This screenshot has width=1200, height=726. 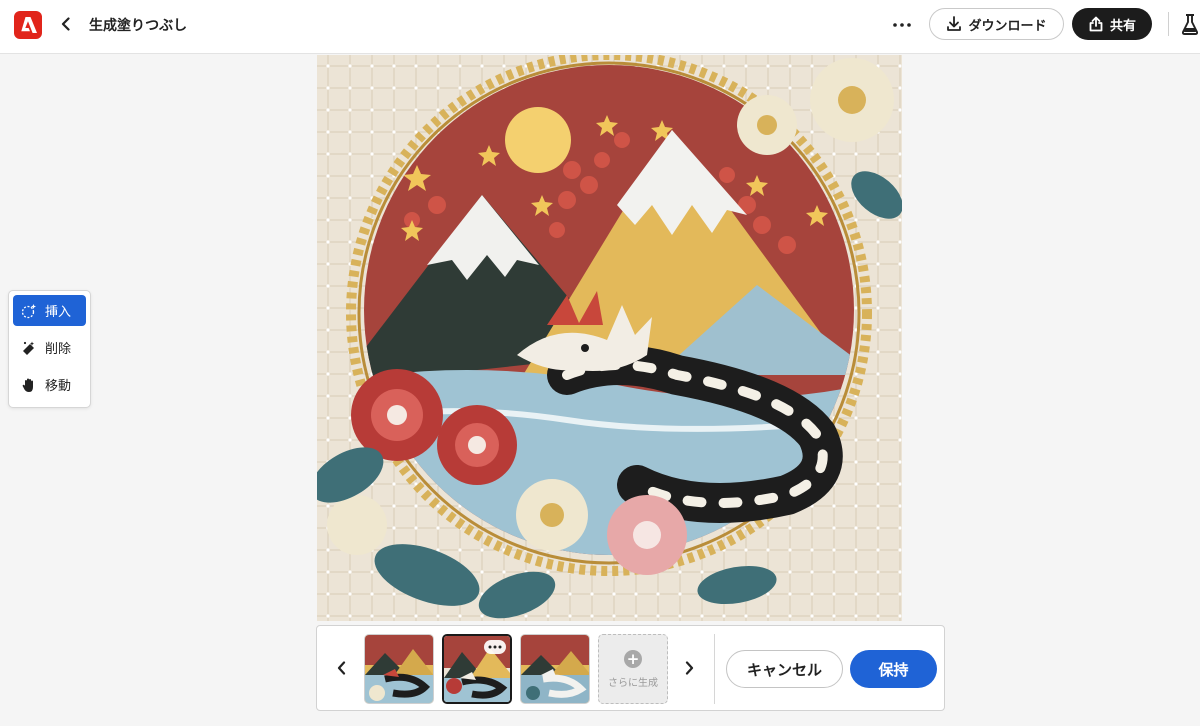 I want to click on download-icon, so click(x=954, y=23).